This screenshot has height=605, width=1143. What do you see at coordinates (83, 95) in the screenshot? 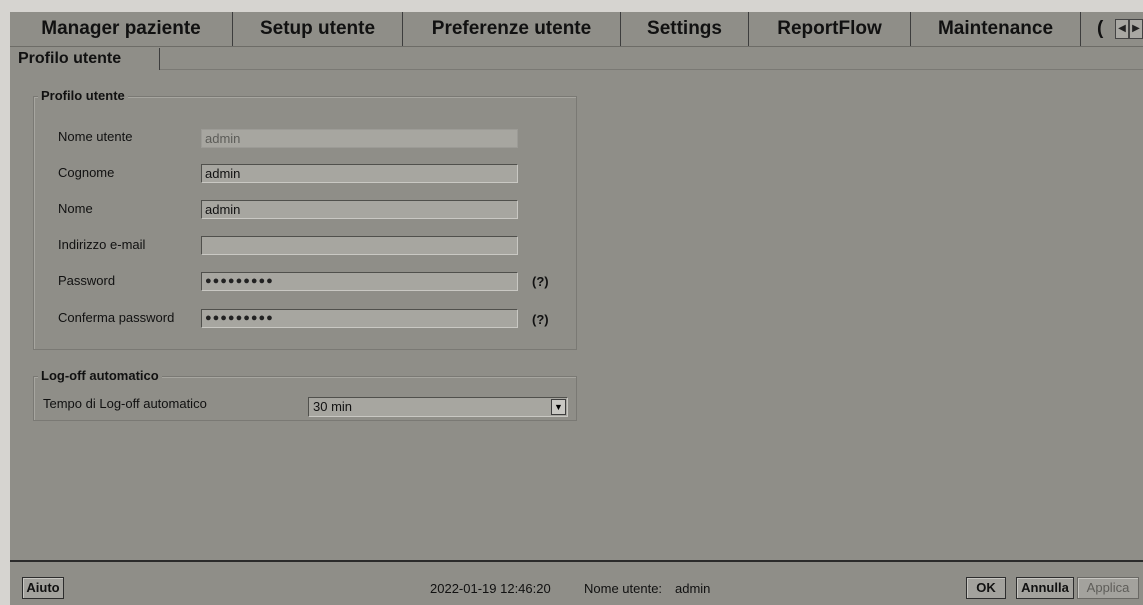
I see `profile-group-legend: Profilo utente` at bounding box center [83, 95].